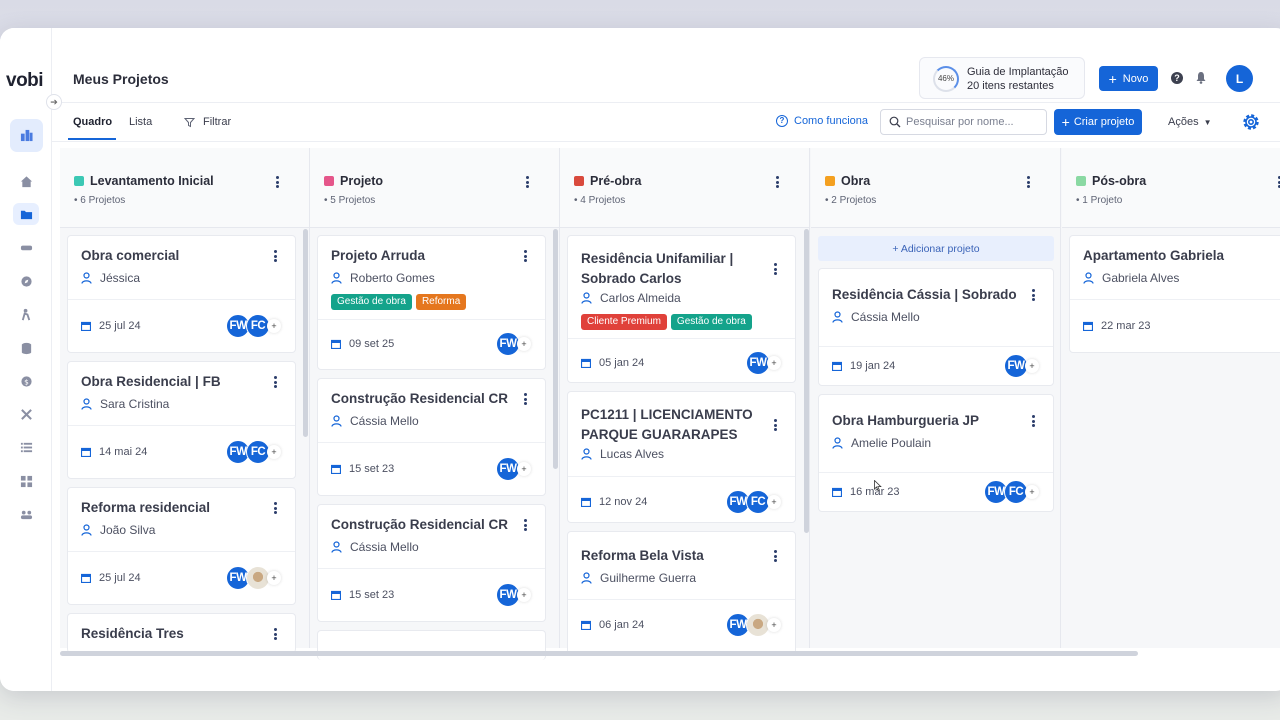  What do you see at coordinates (711, 322) in the screenshot?
I see `tag: Gestão de obra` at bounding box center [711, 322].